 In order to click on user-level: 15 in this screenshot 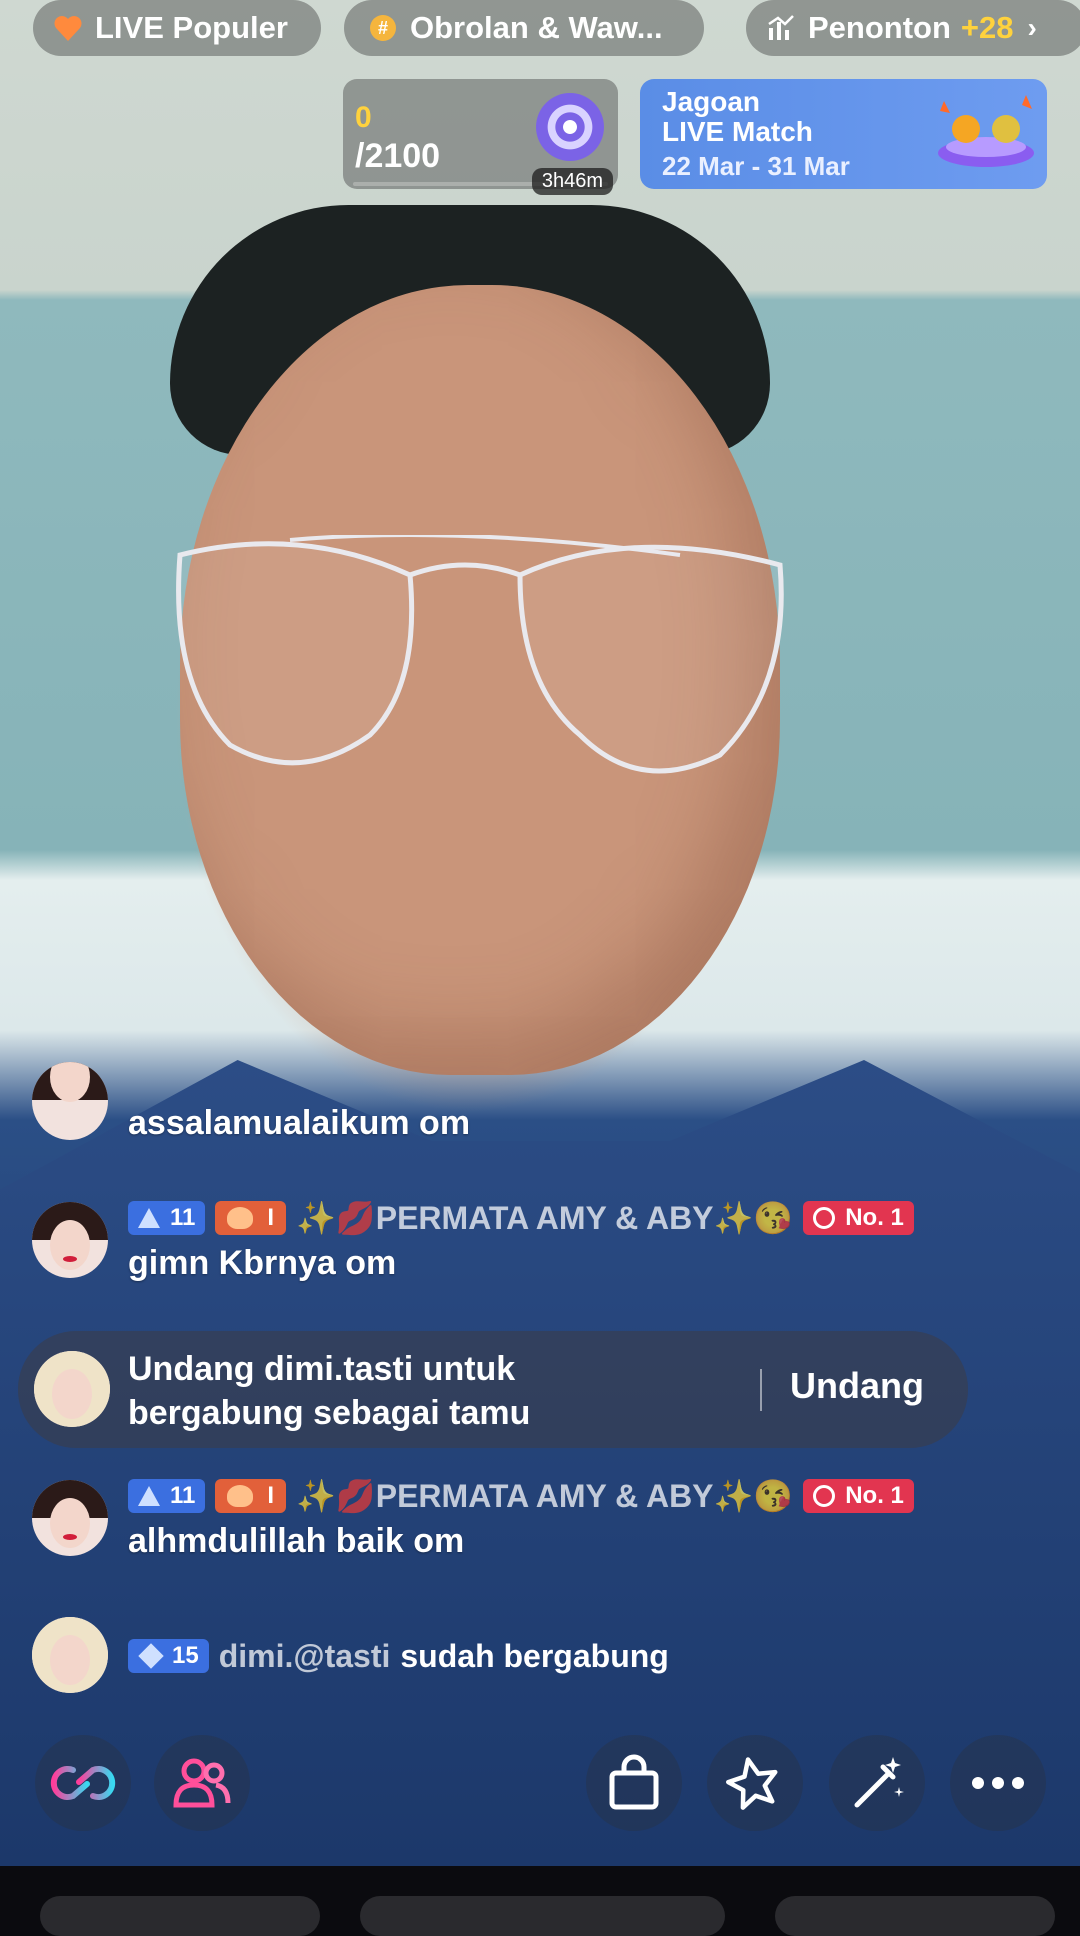, I will do `click(185, 1655)`.